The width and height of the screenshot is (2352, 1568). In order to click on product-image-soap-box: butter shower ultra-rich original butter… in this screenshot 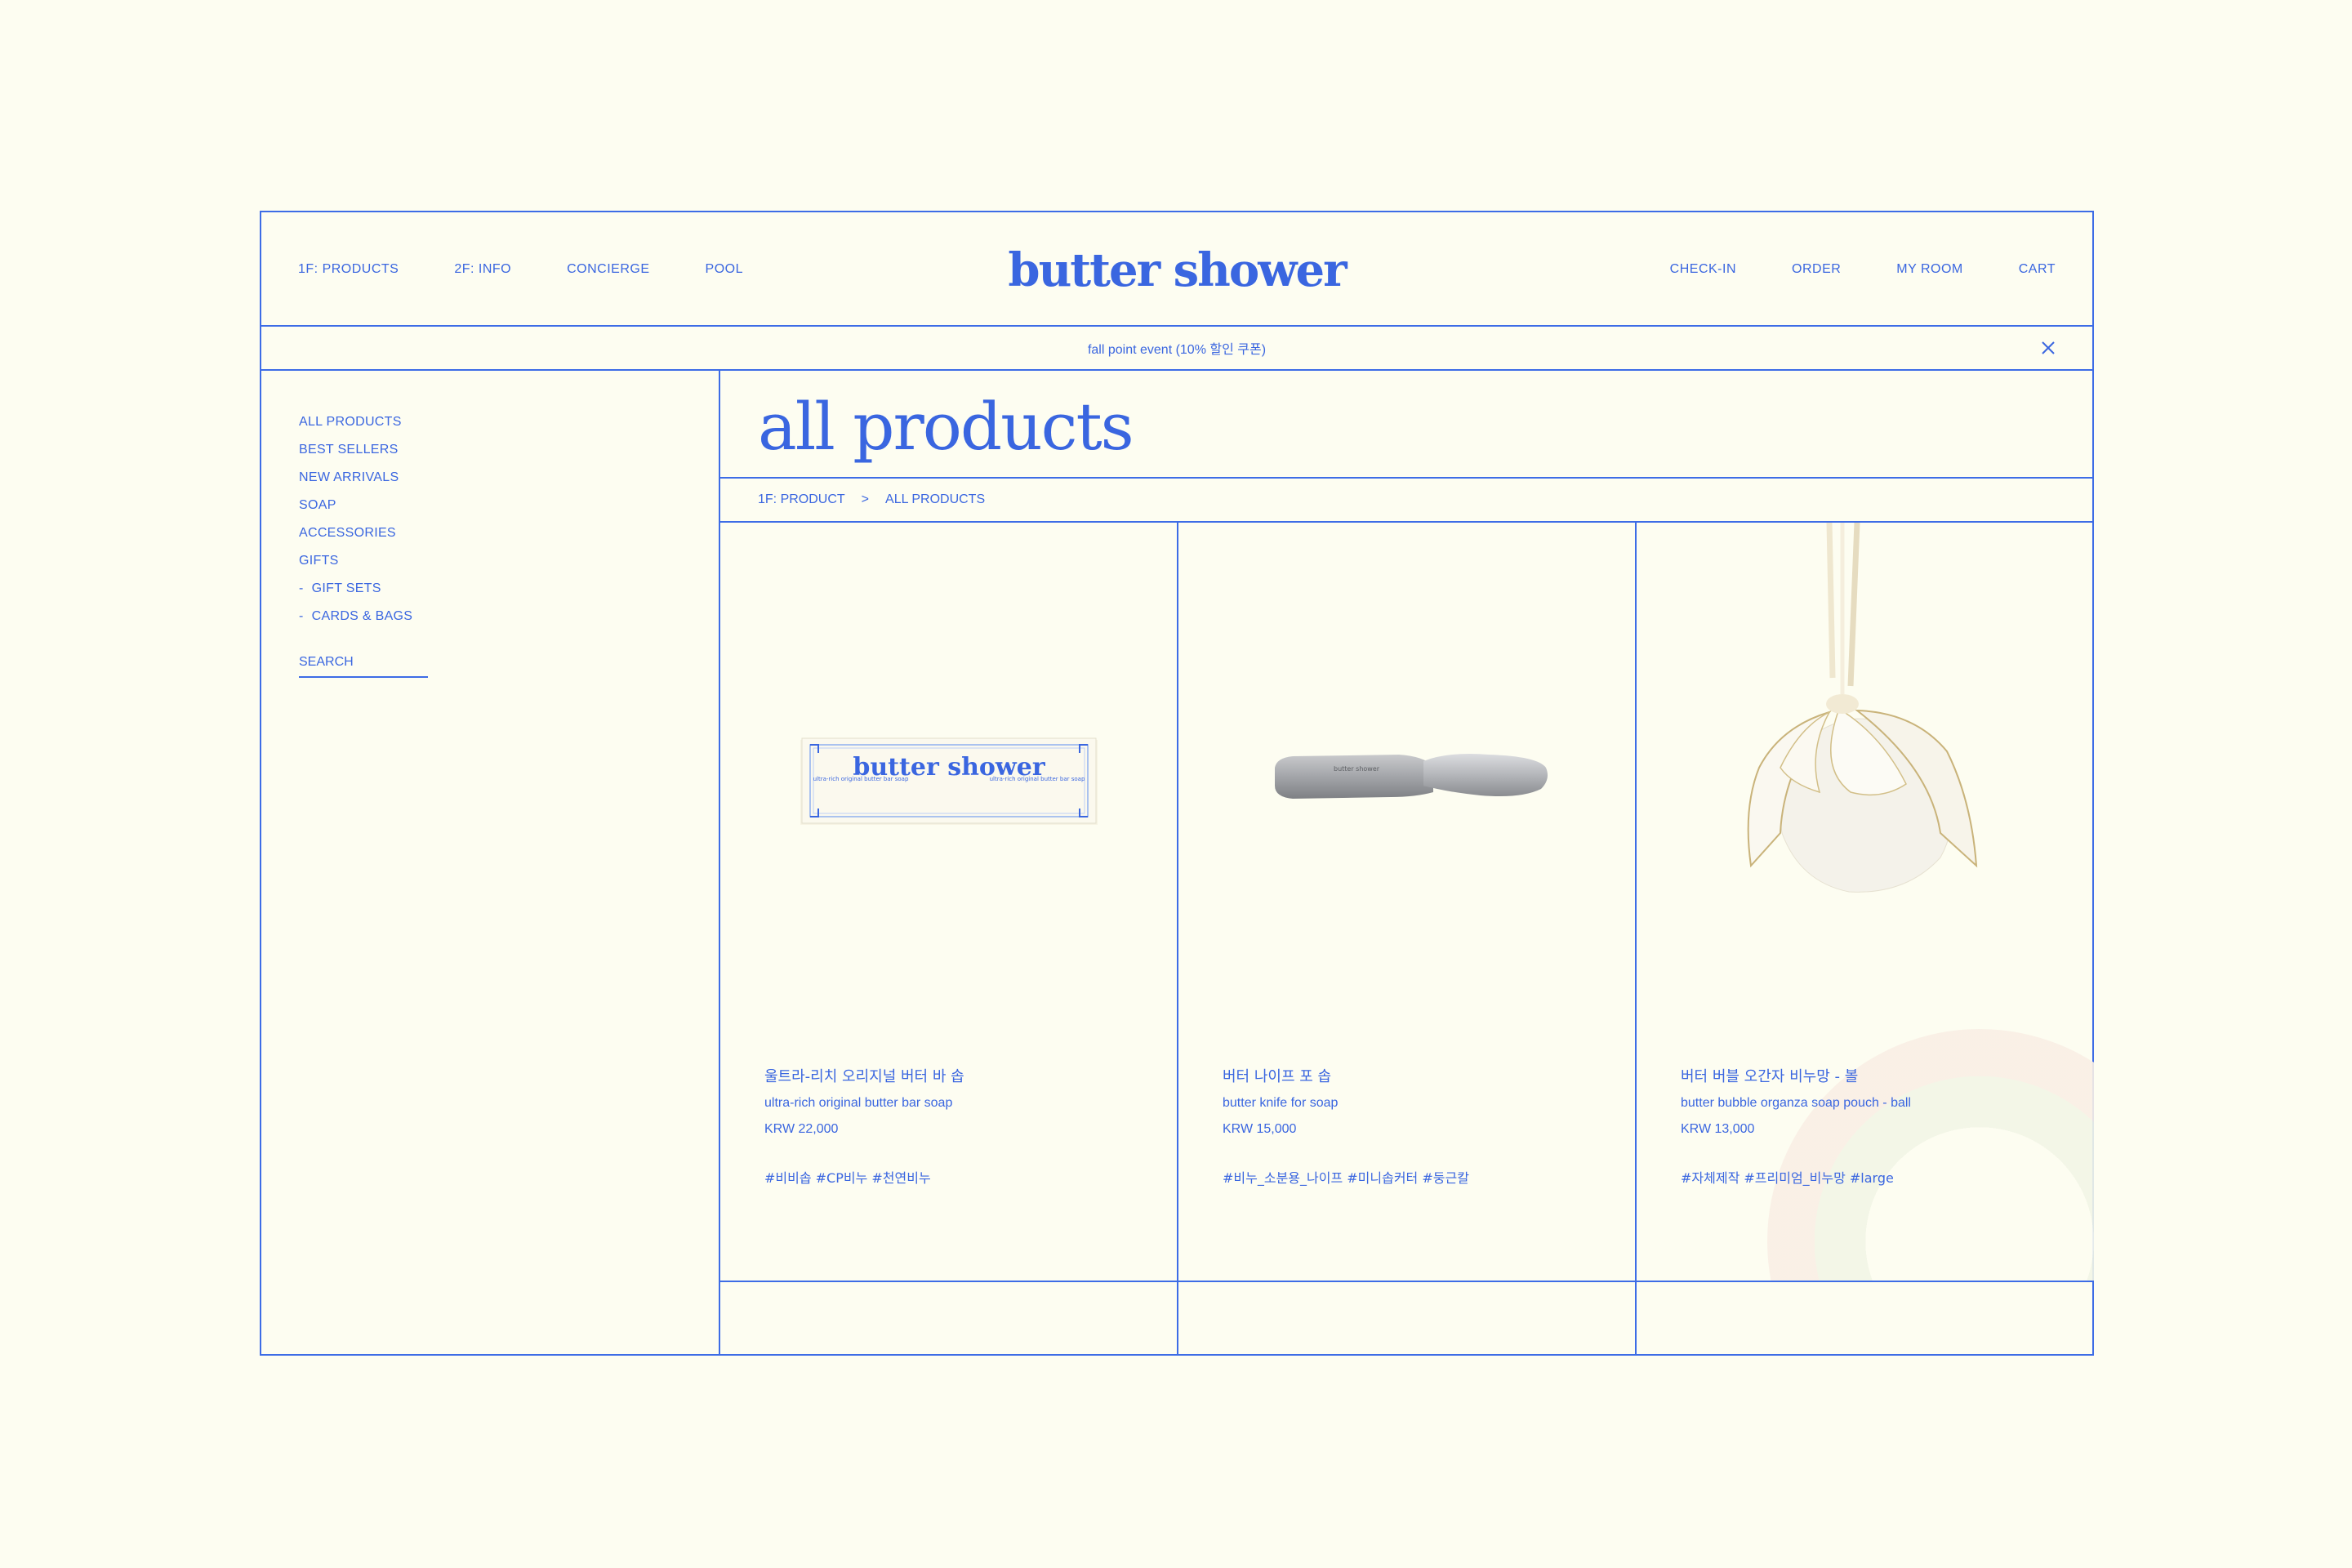, I will do `click(949, 776)`.